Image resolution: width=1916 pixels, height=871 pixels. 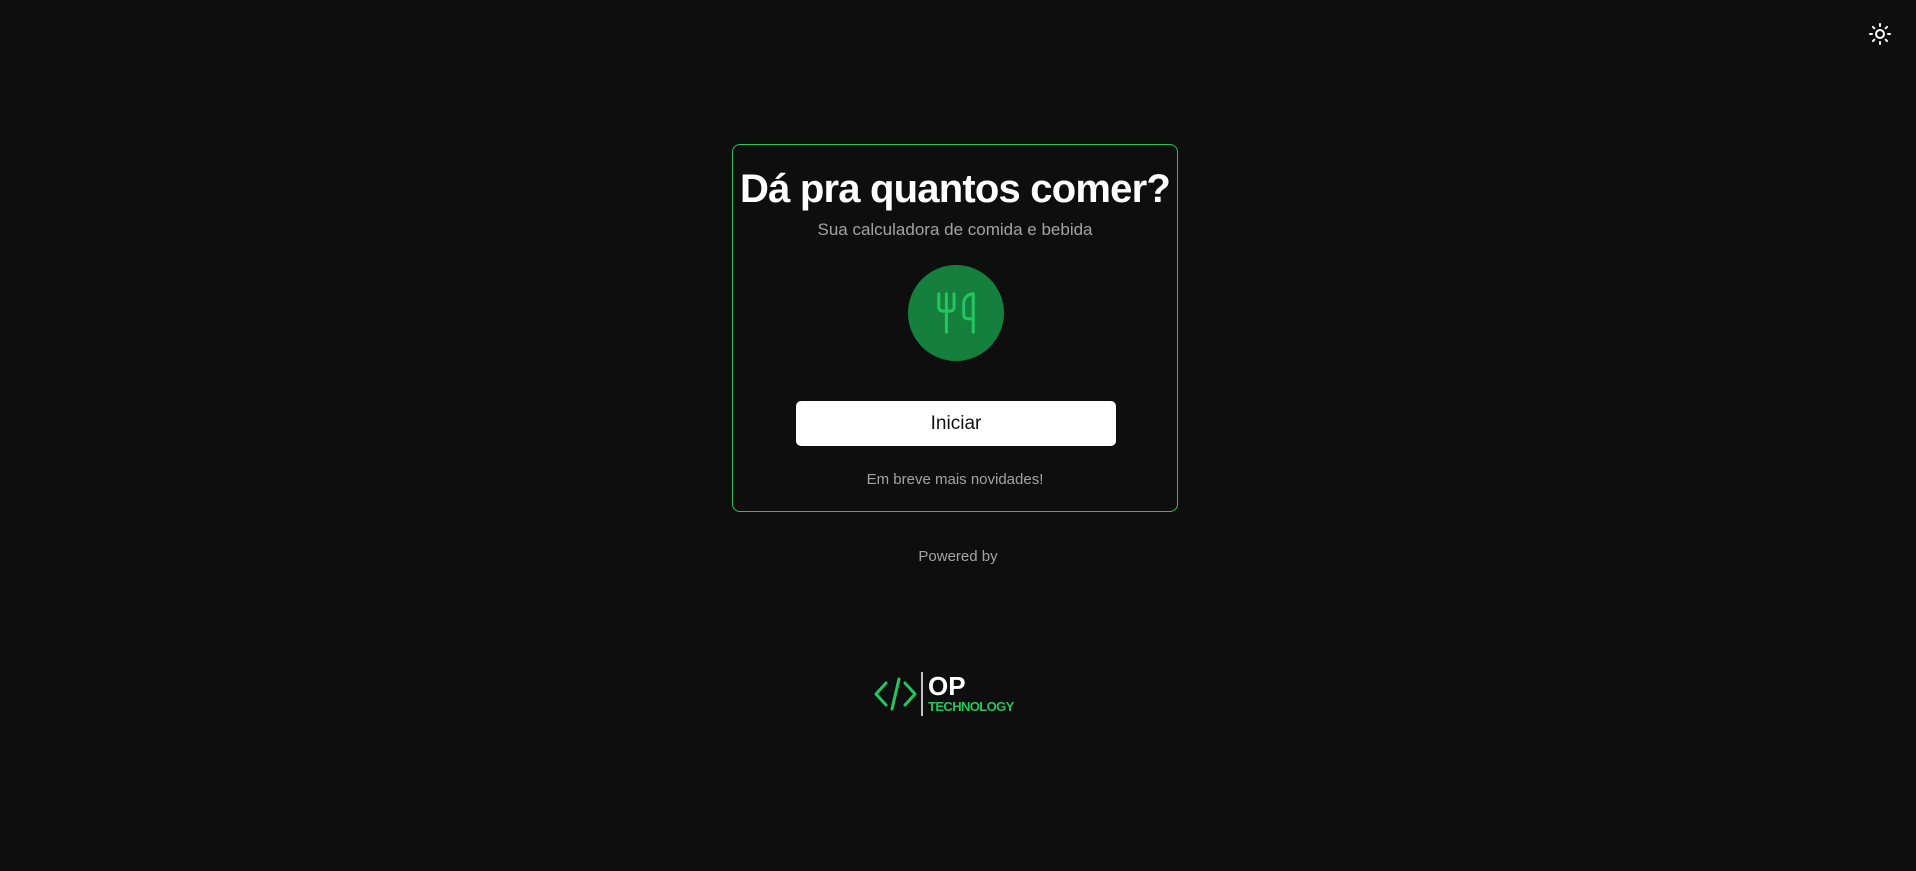 I want to click on news-text: Em breve mais novidades!, so click(x=955, y=479).